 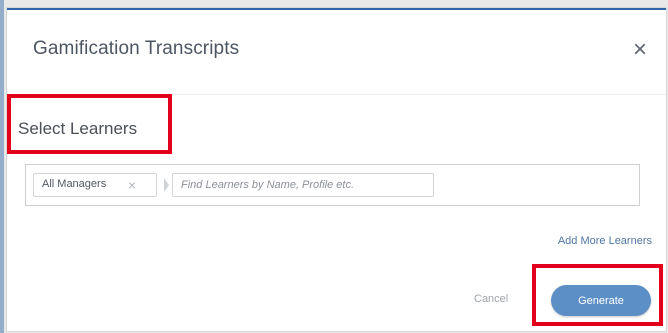 I want to click on modal-title: Gamification Transcripts, so click(x=136, y=48).